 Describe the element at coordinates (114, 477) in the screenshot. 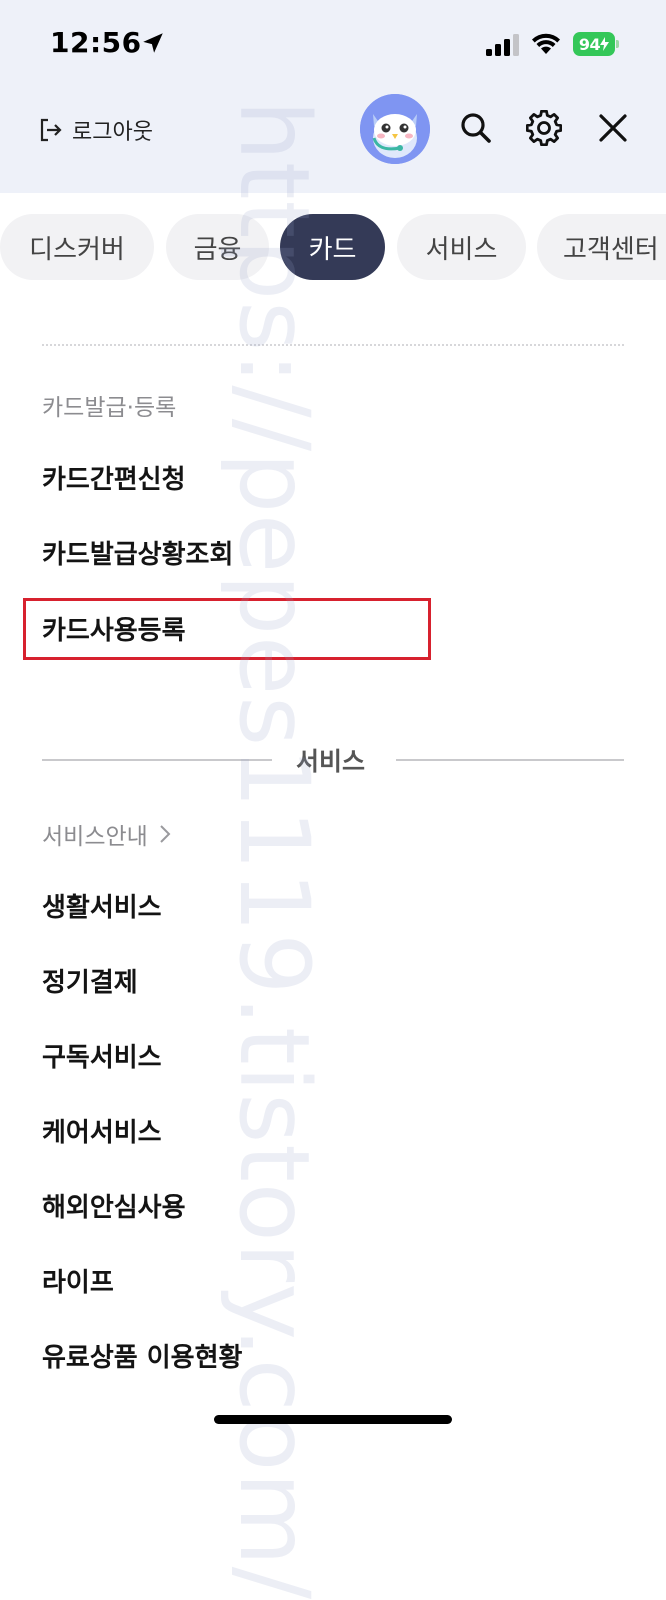

I see `menu-item-card-quick-apply: 카드간편신청` at that location.